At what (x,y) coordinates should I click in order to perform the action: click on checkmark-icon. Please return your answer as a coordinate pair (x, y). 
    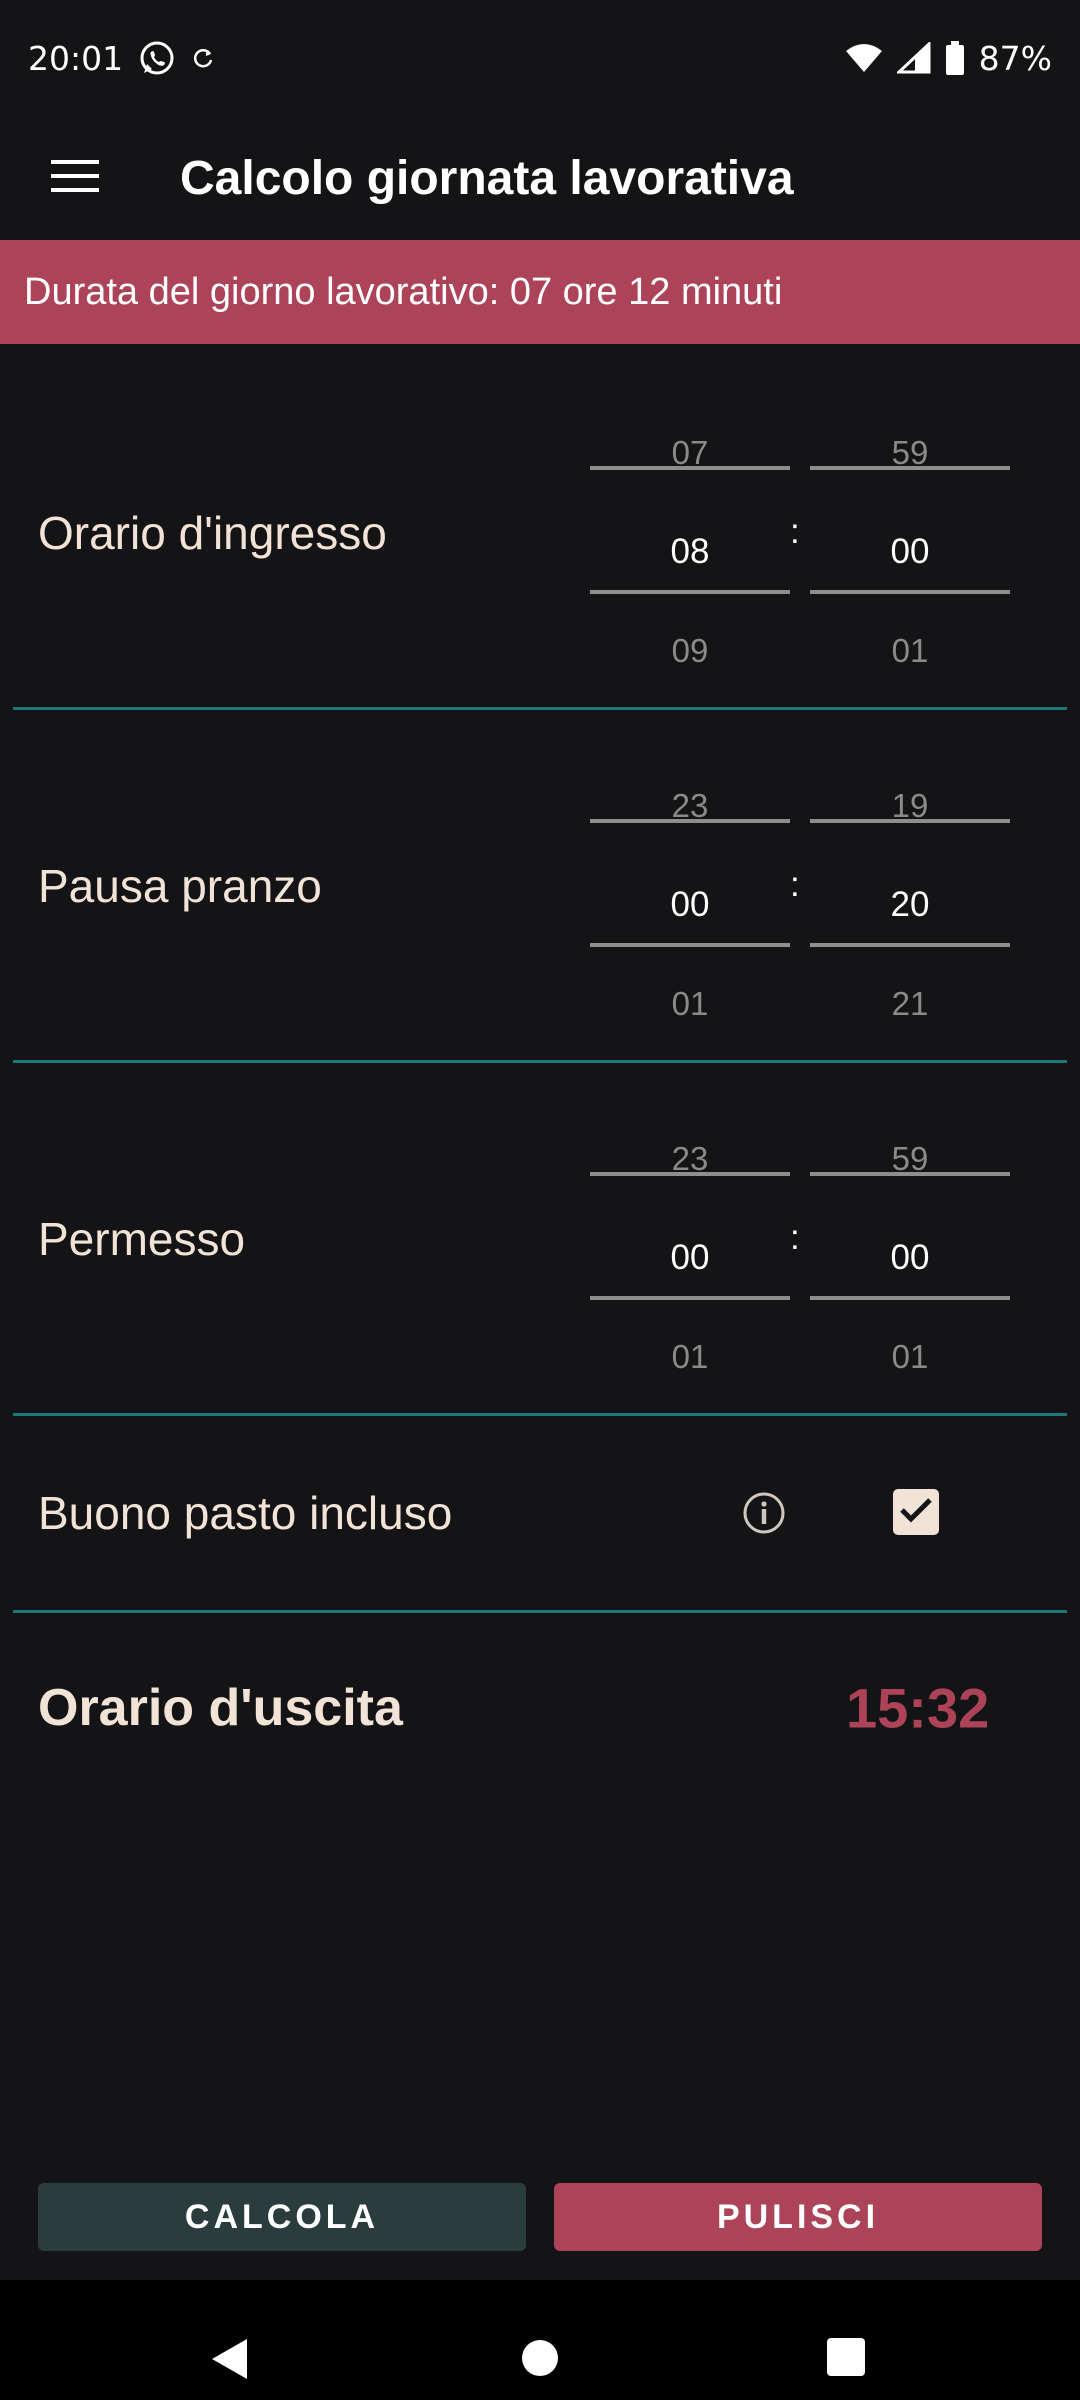
    Looking at the image, I should click on (916, 1512).